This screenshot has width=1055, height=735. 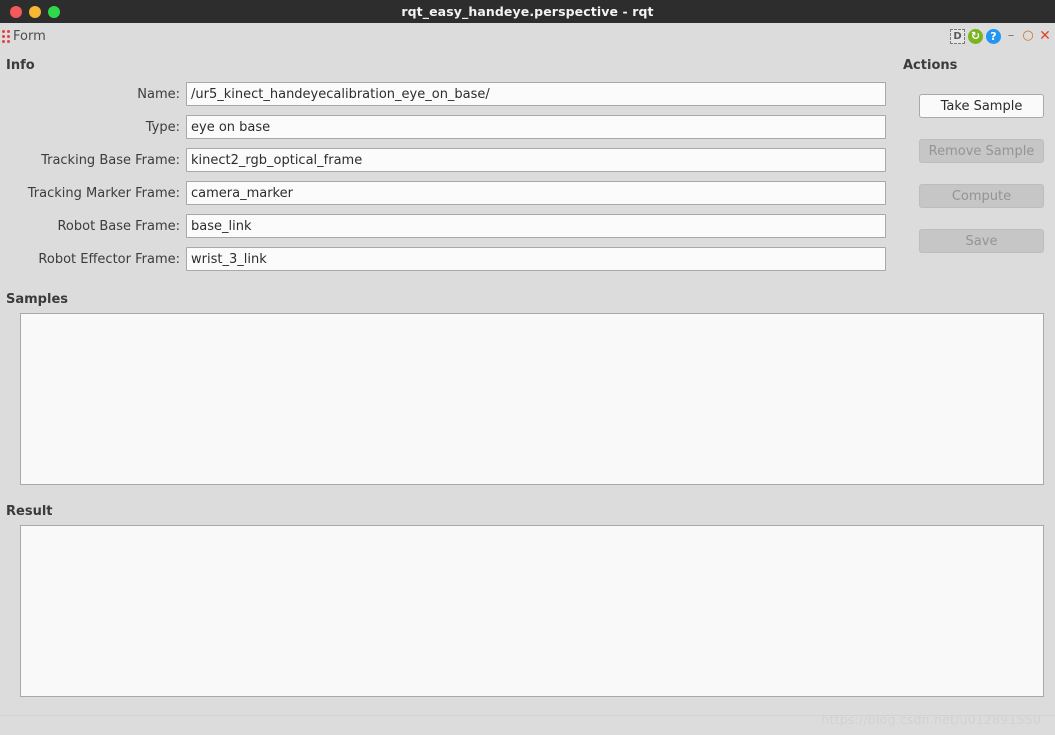 What do you see at coordinates (54, 11) in the screenshot?
I see `maximize-dot-icon` at bounding box center [54, 11].